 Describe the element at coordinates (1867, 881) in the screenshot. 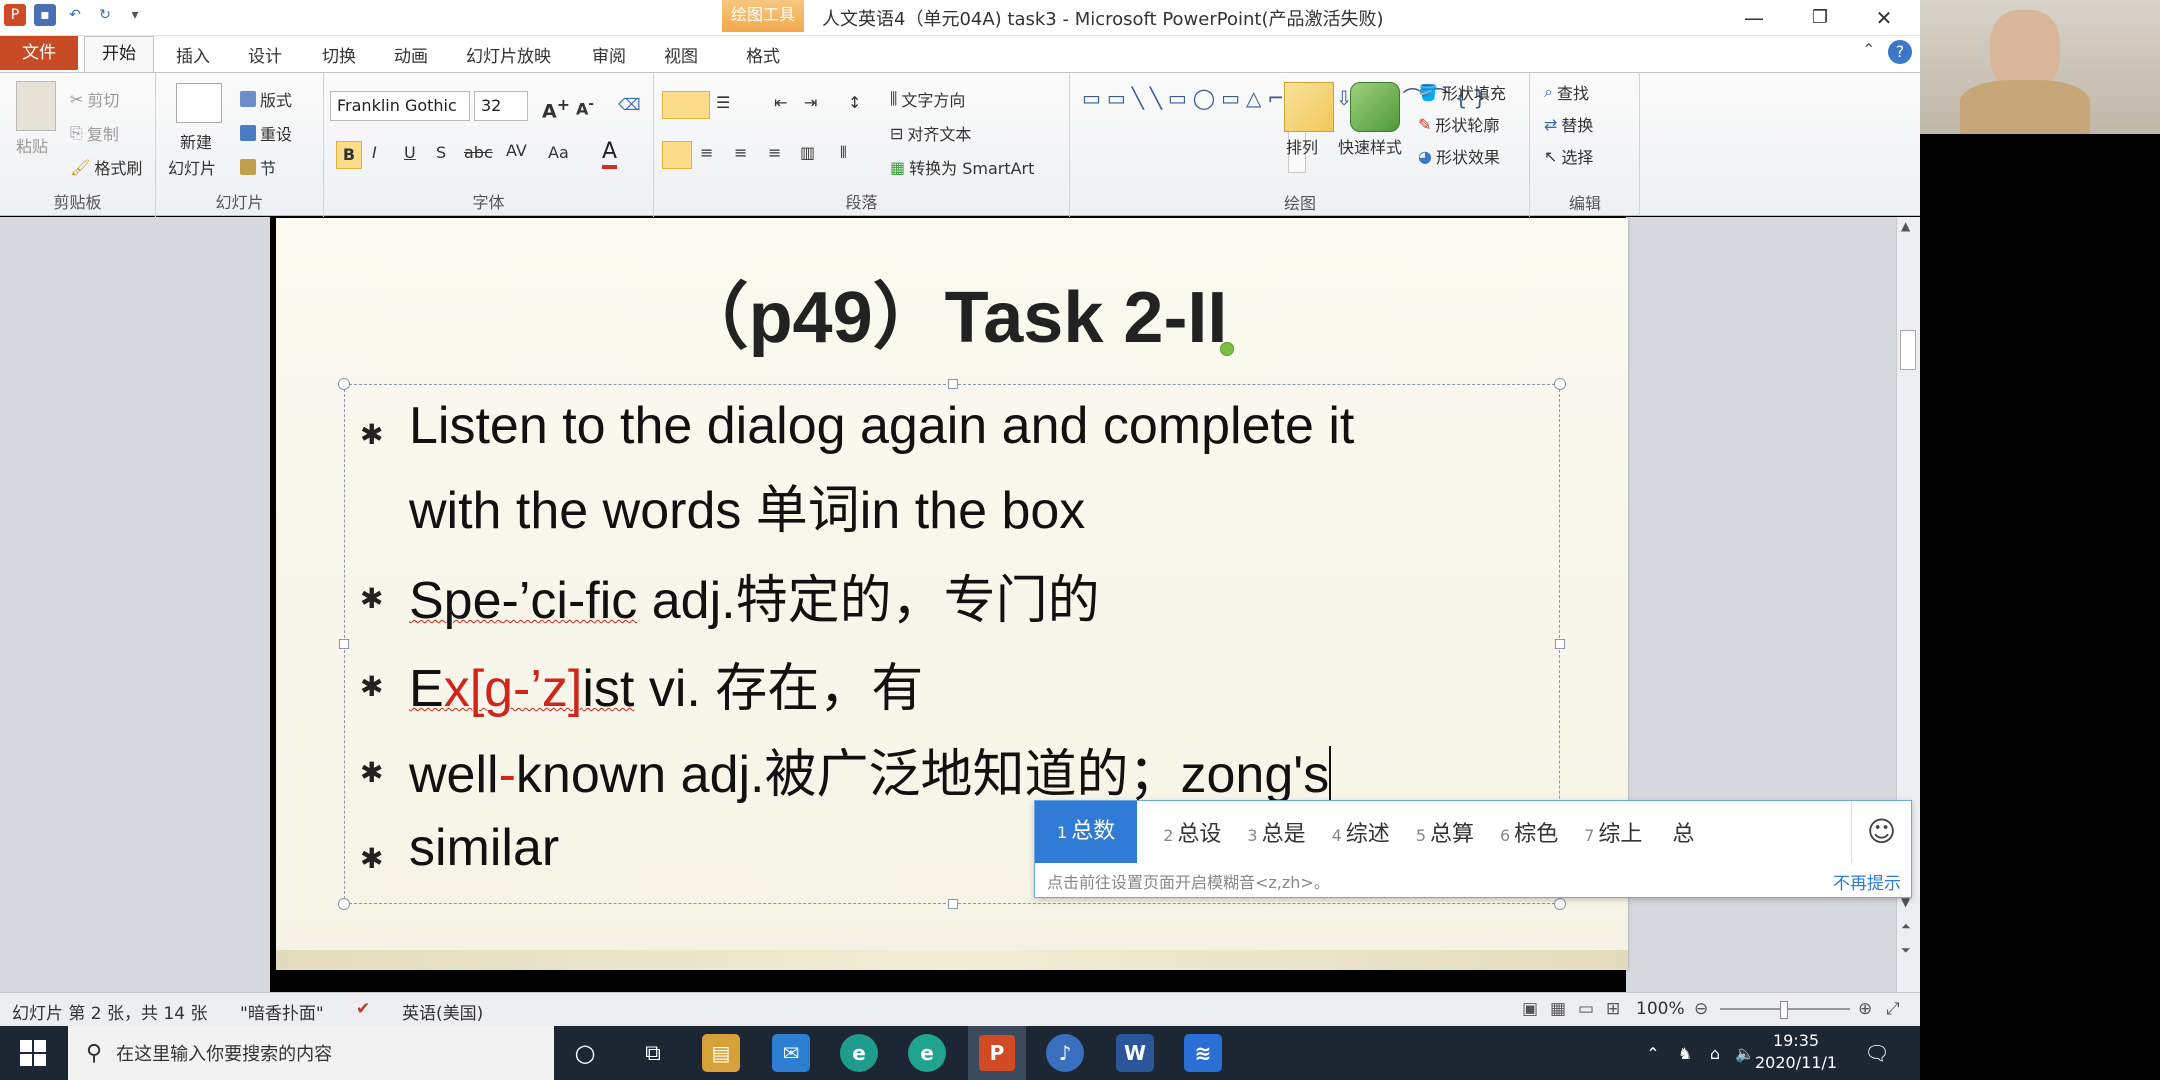

I see `ime-dismiss-link: 不再提示` at that location.